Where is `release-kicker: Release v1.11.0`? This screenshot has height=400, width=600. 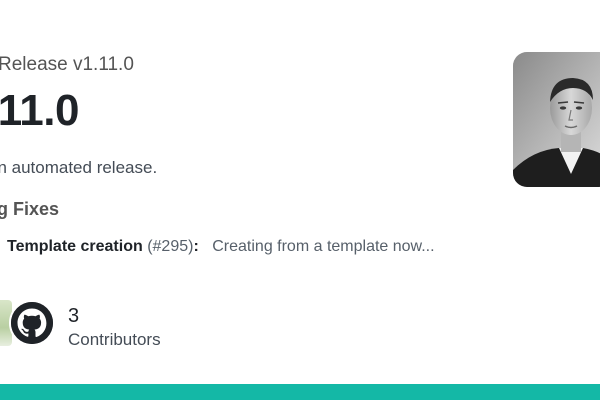 release-kicker: Release v1.11.0 is located at coordinates (67, 64).